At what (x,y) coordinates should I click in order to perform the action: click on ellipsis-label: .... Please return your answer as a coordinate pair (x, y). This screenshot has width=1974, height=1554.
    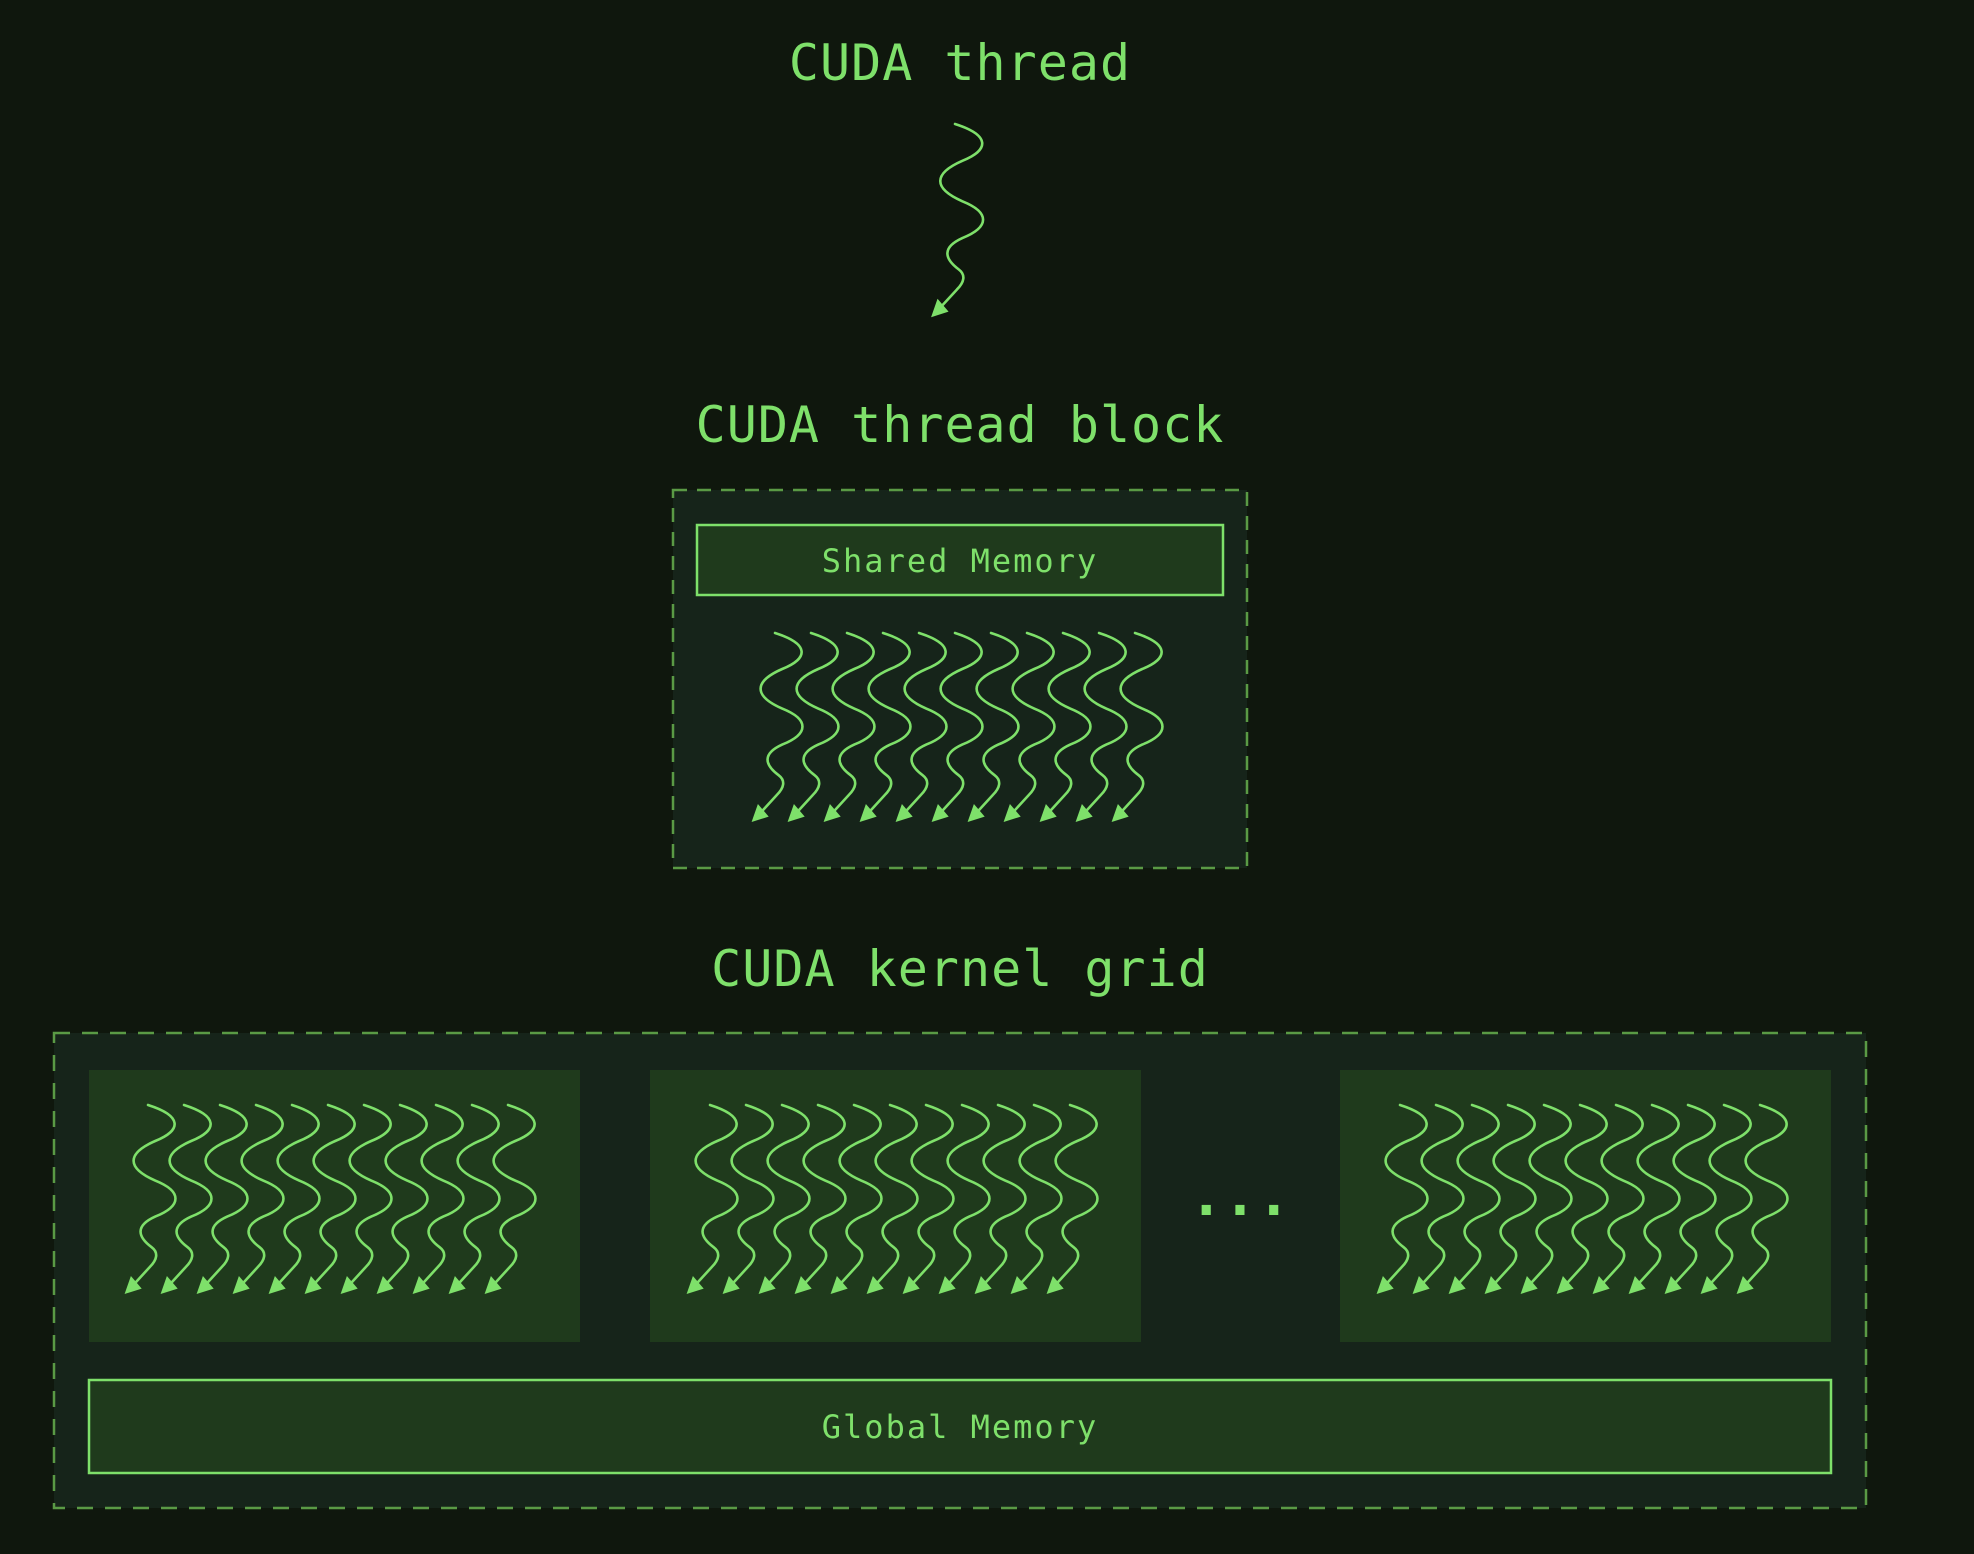
    Looking at the image, I should click on (1239, 1196).